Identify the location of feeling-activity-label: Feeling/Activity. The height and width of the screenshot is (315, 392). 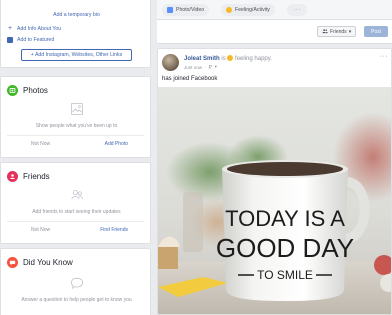
(252, 10).